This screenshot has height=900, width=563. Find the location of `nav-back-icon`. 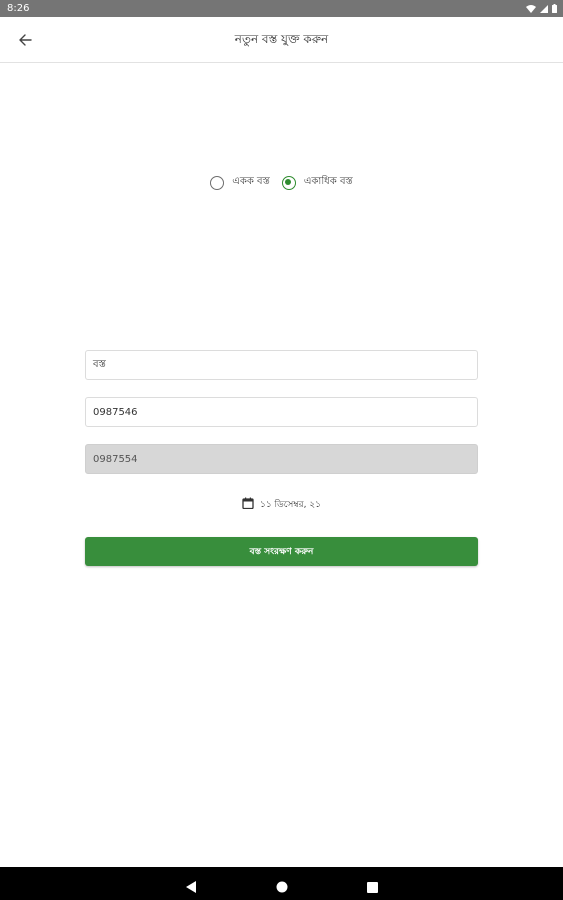

nav-back-icon is located at coordinates (191, 887).